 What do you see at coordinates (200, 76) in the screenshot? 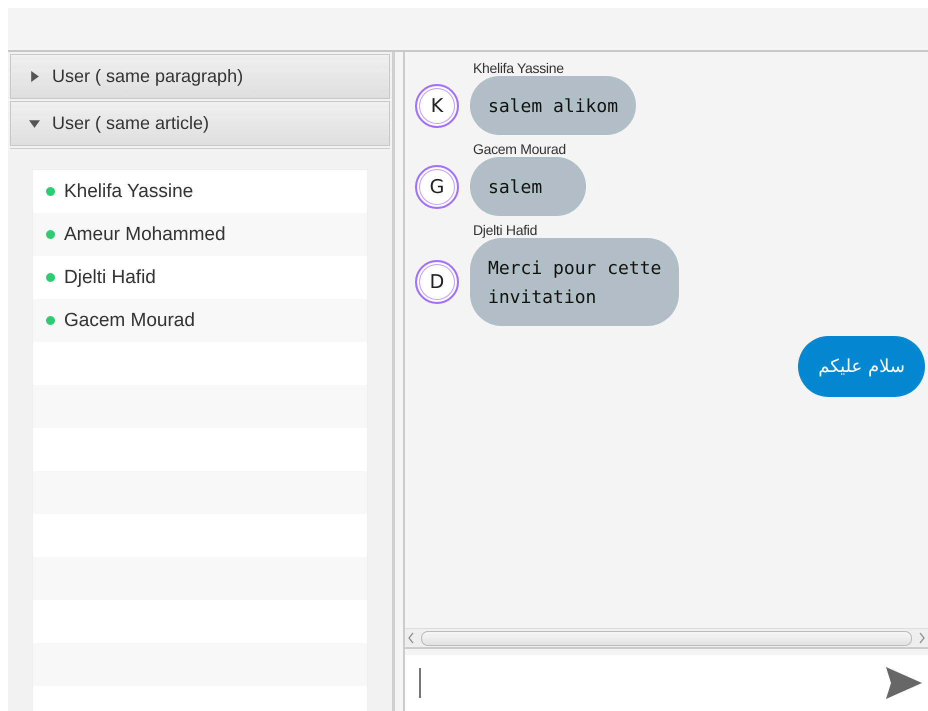
I see `accordion-header: User ( same paragraph)` at bounding box center [200, 76].